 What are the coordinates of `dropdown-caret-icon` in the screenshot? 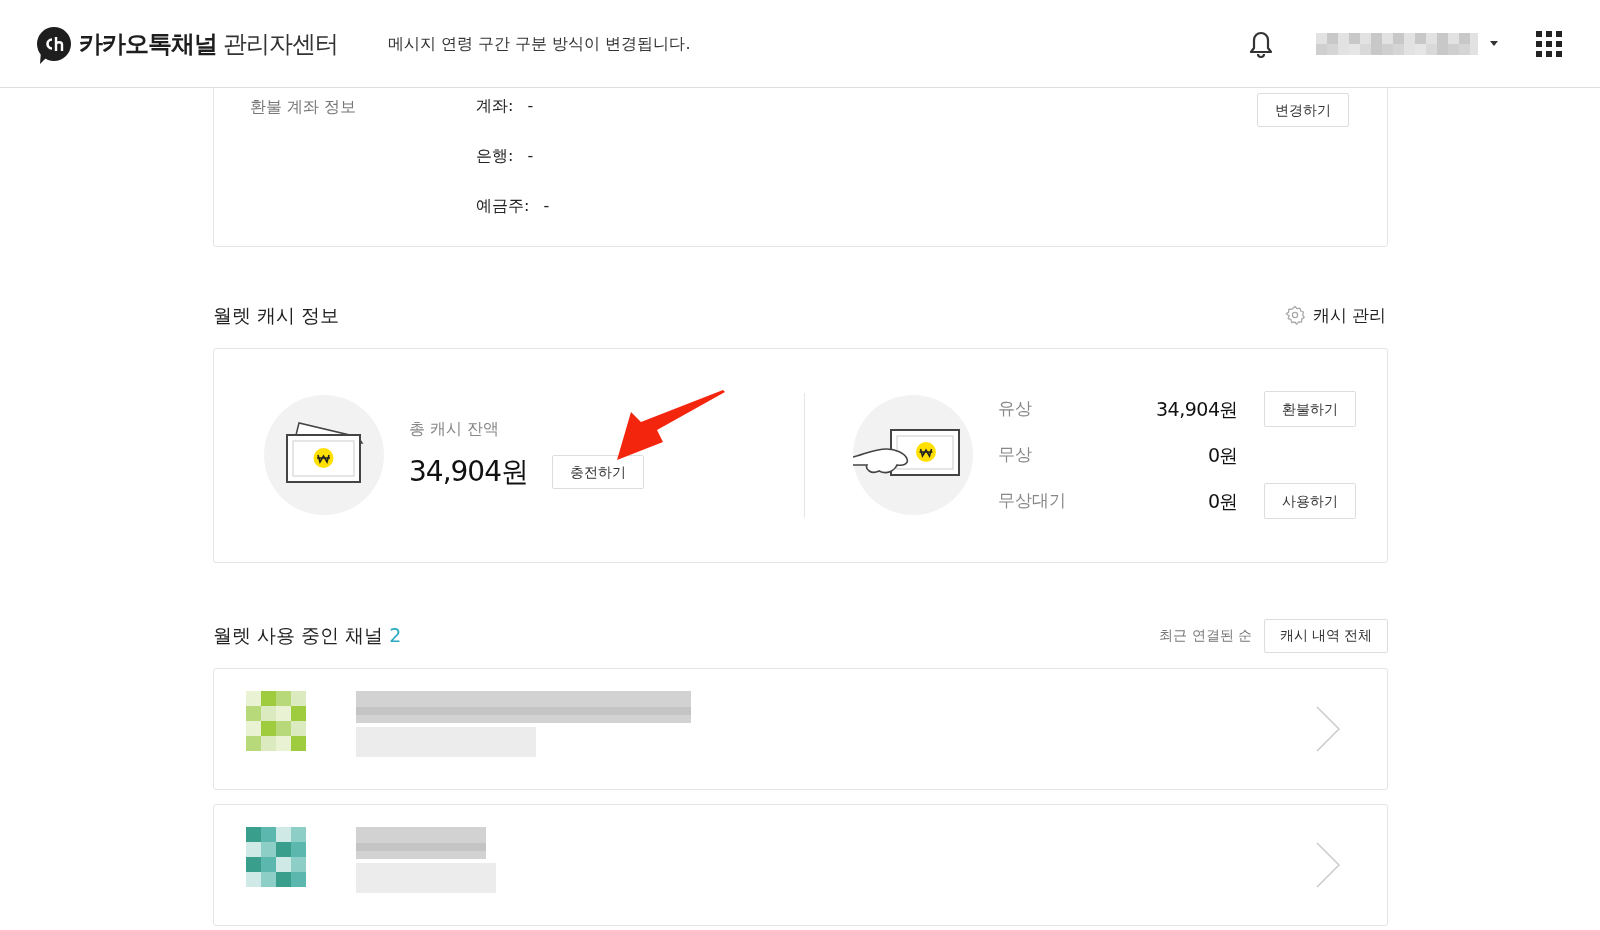 It's located at (1494, 43).